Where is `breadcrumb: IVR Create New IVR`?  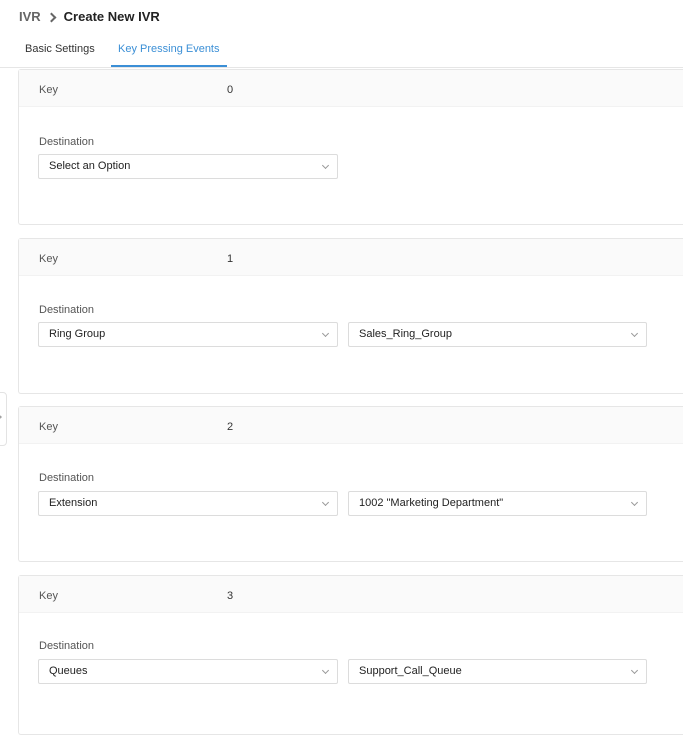
breadcrumb: IVR Create New IVR is located at coordinates (89, 16).